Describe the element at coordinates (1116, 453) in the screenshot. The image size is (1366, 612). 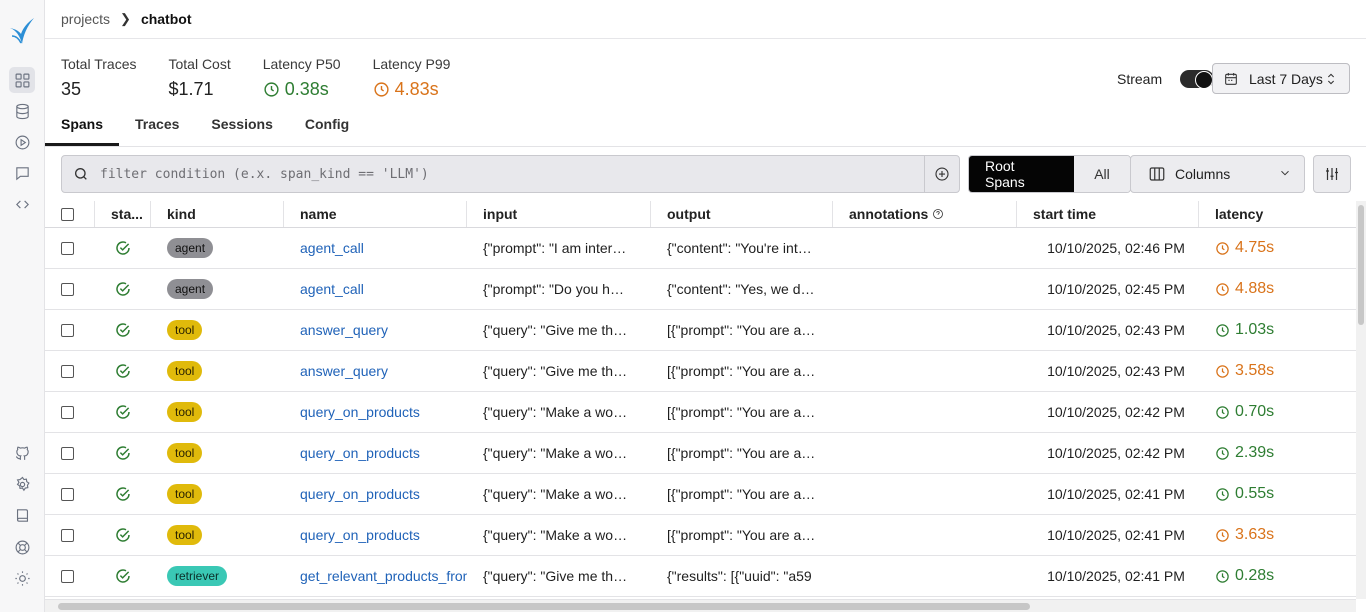
I see `start-time-cell: 10/10/2025, 02:42 PM` at that location.